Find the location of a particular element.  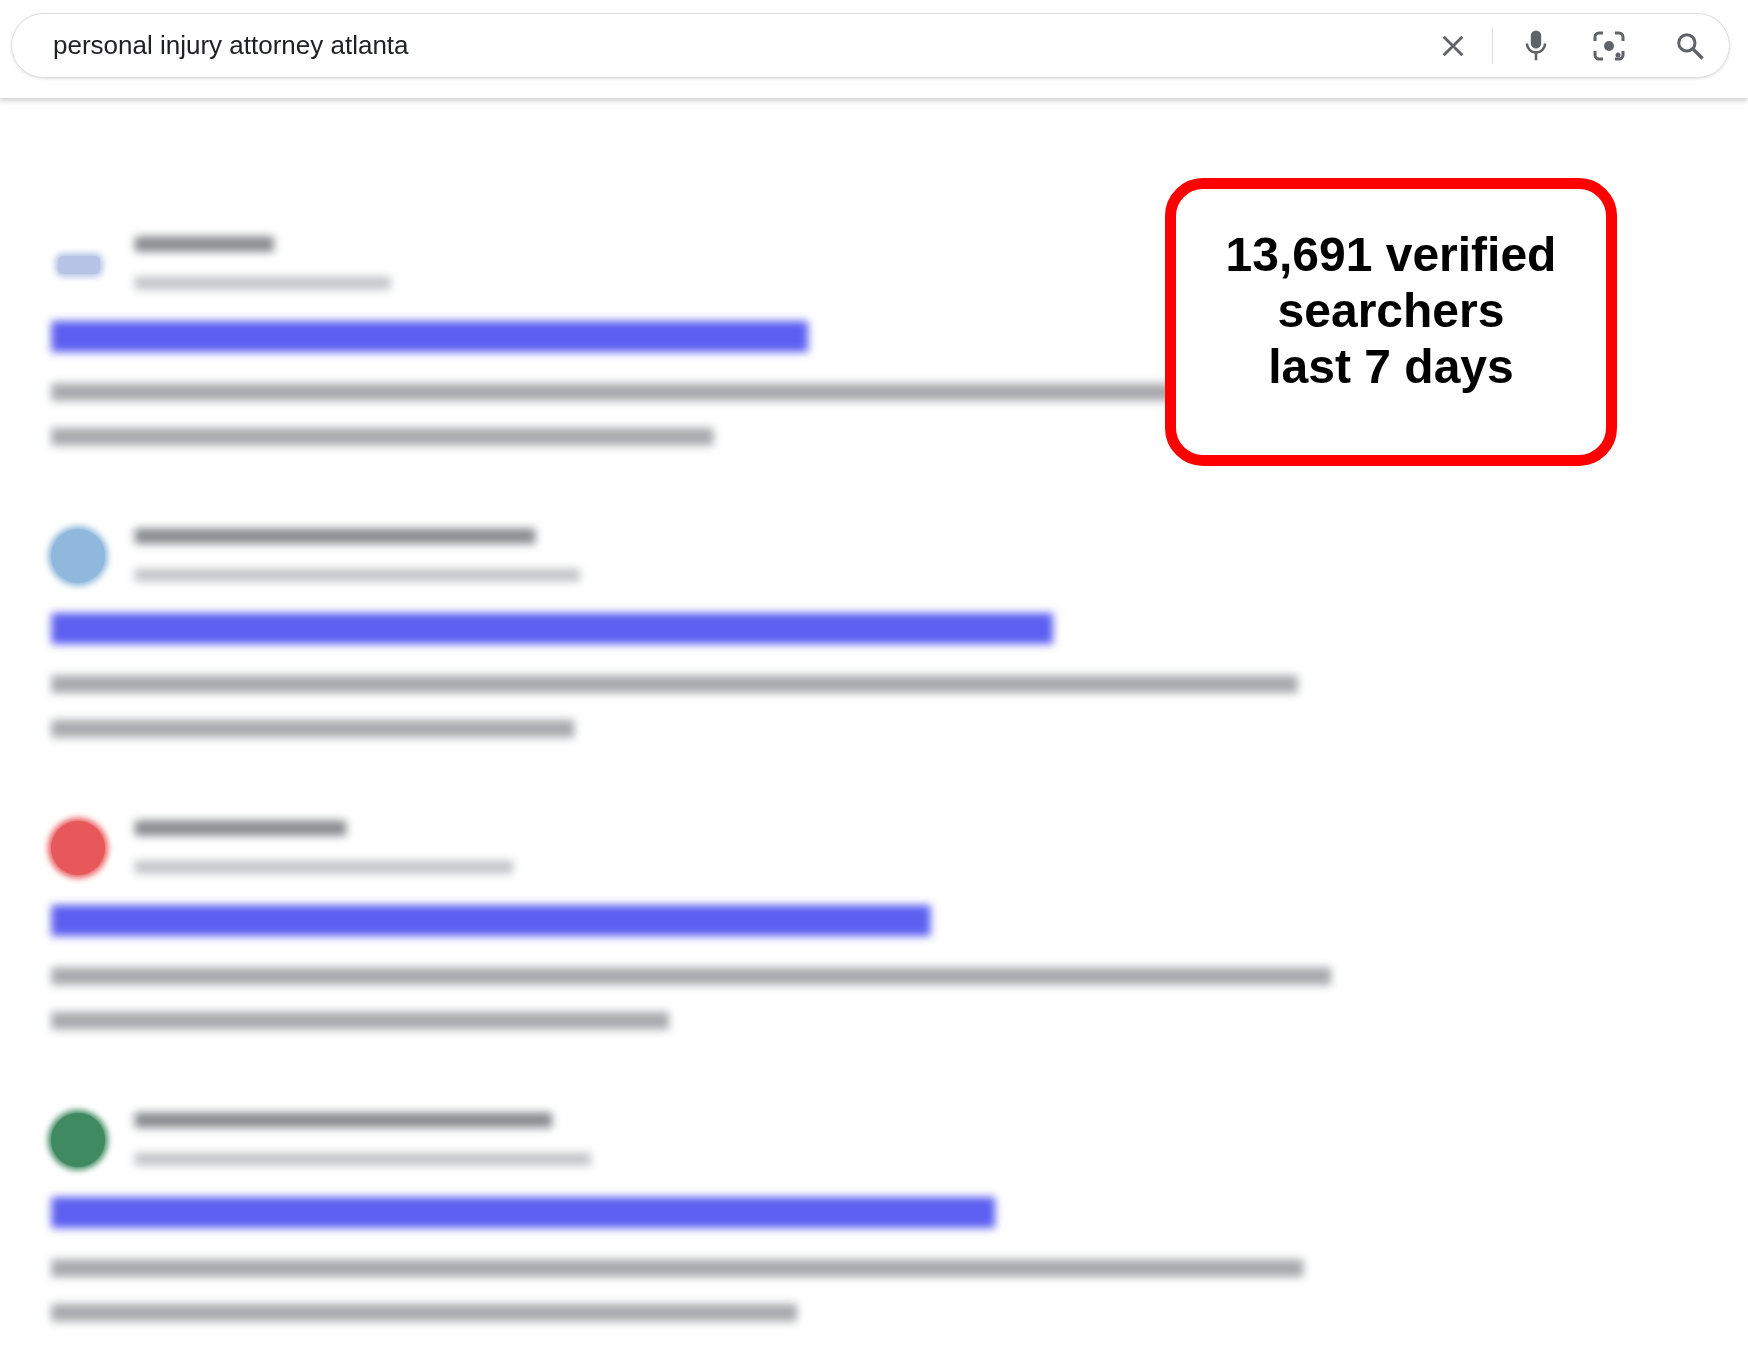

callout-text: 13,691 verified is located at coordinates (1391, 255).